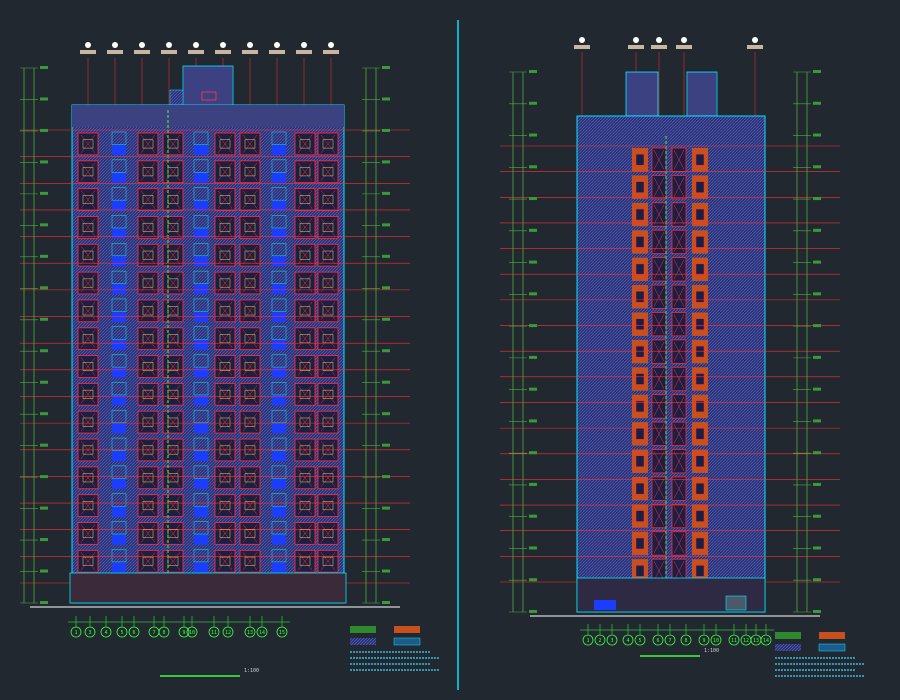 Image resolution: width=900 pixels, height=700 pixels. Describe the element at coordinates (657, 641) in the screenshot. I see `right-axis-label: 6` at that location.